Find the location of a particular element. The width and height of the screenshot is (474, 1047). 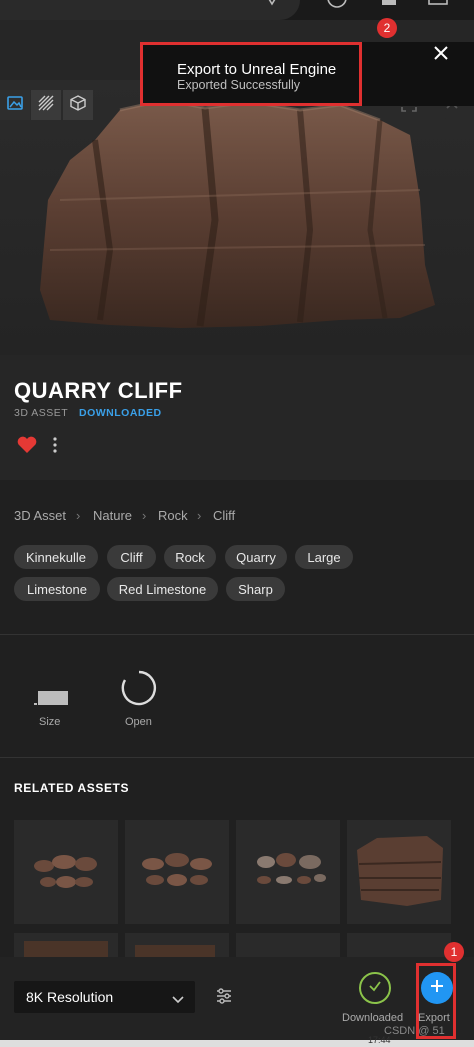

open-label: Open is located at coordinates (138, 722).